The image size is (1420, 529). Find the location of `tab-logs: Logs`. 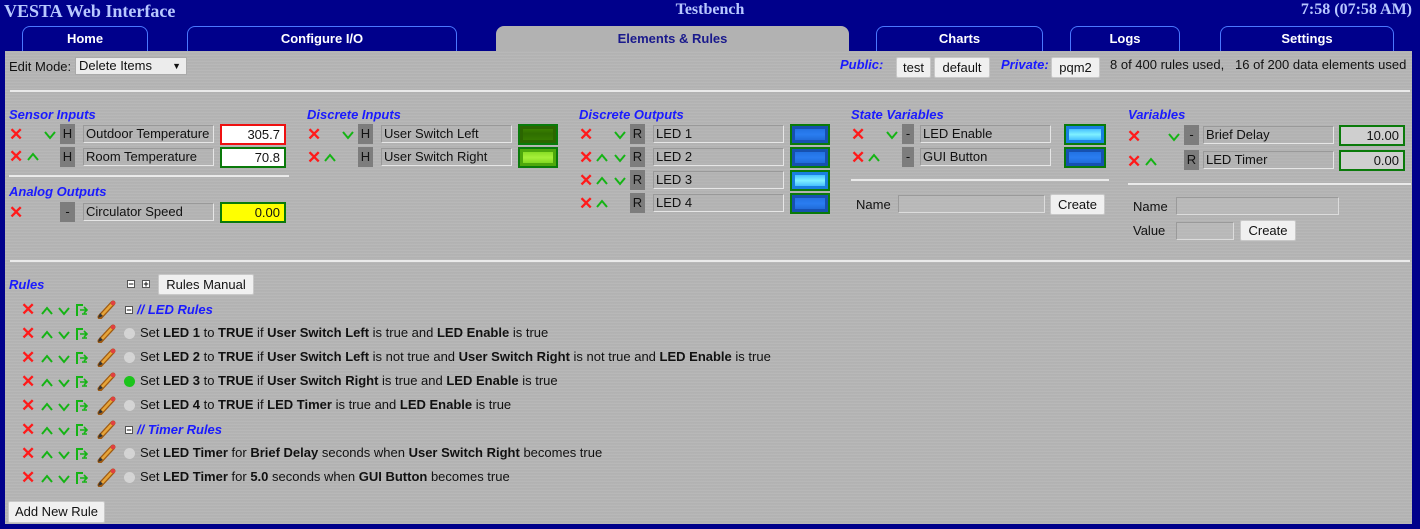

tab-logs: Logs is located at coordinates (1125, 38).